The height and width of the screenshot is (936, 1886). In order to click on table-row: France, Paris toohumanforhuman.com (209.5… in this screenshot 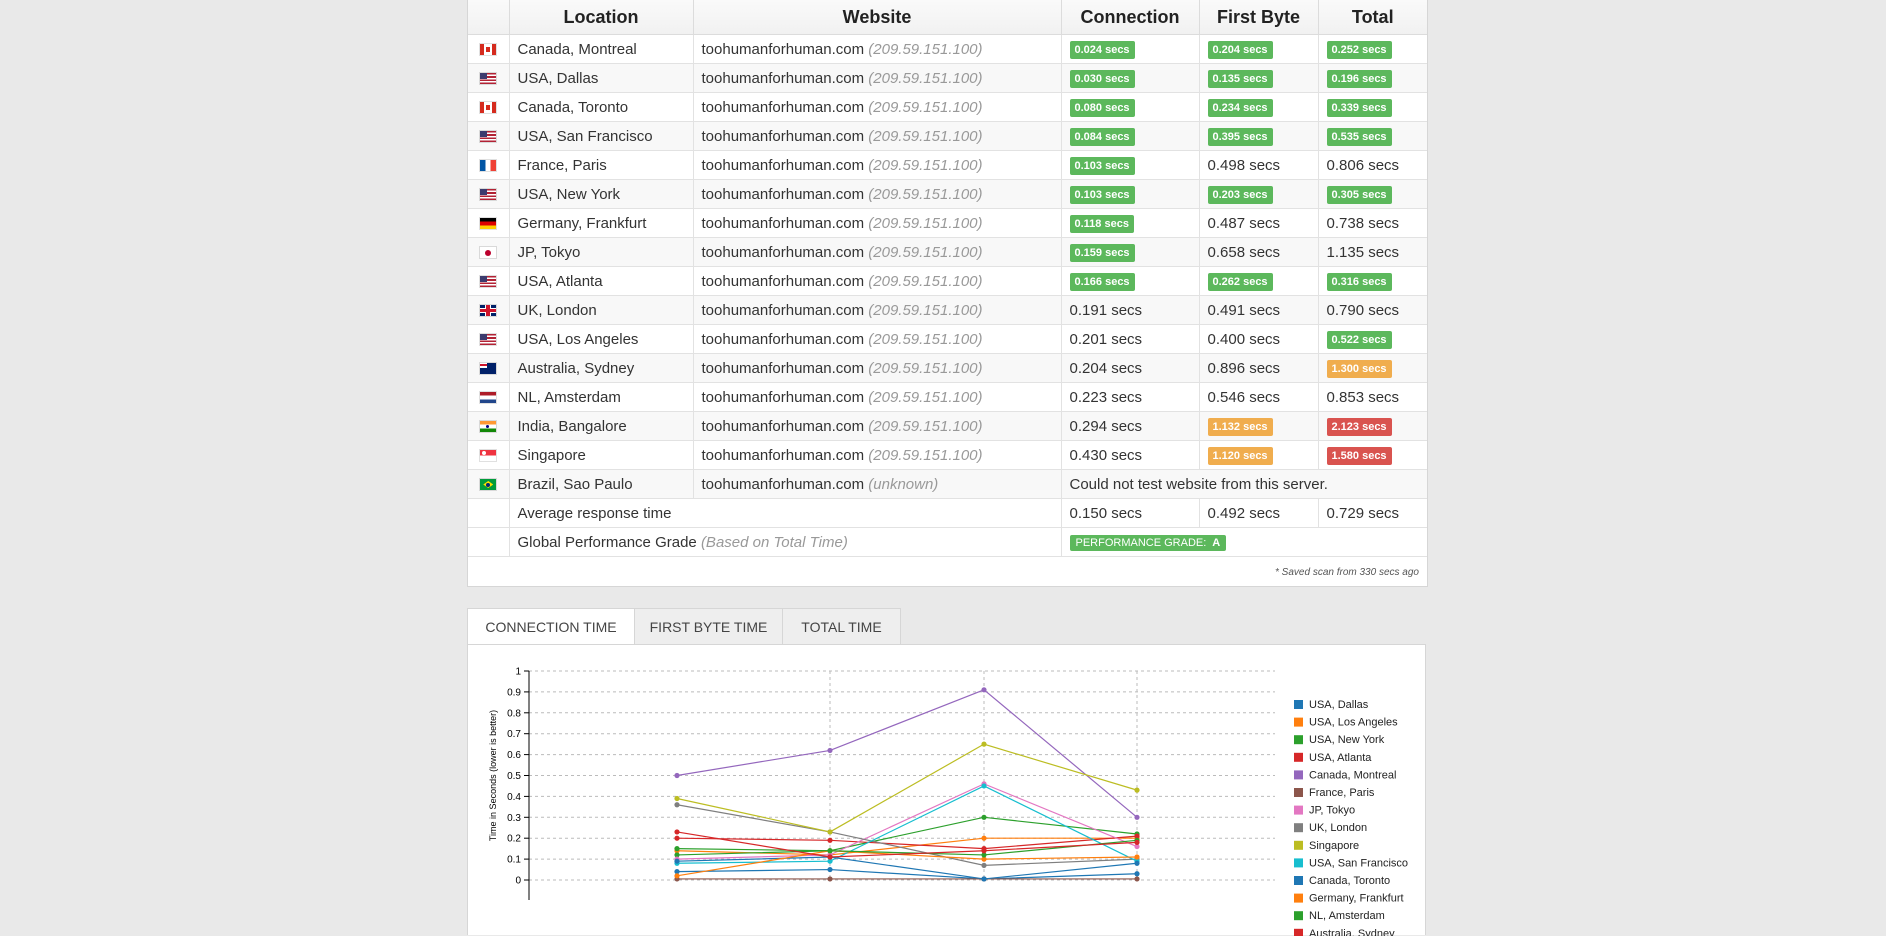, I will do `click(947, 165)`.